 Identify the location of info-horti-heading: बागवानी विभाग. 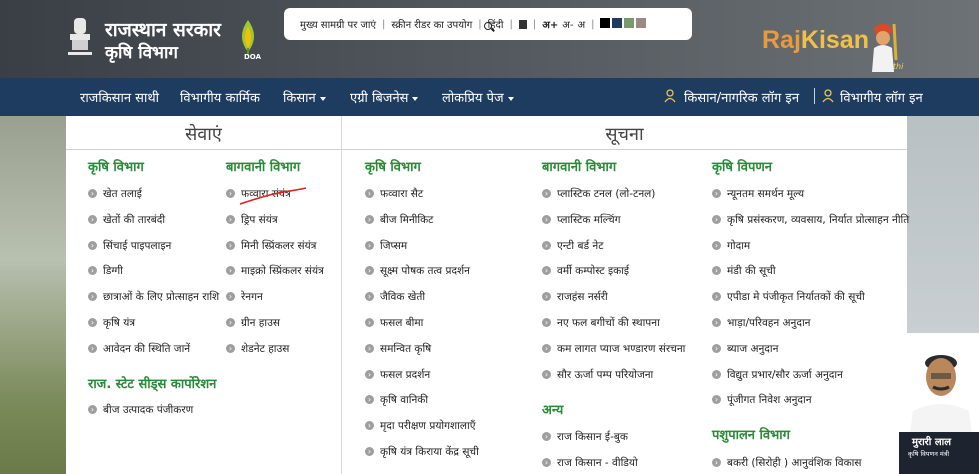
(579, 167).